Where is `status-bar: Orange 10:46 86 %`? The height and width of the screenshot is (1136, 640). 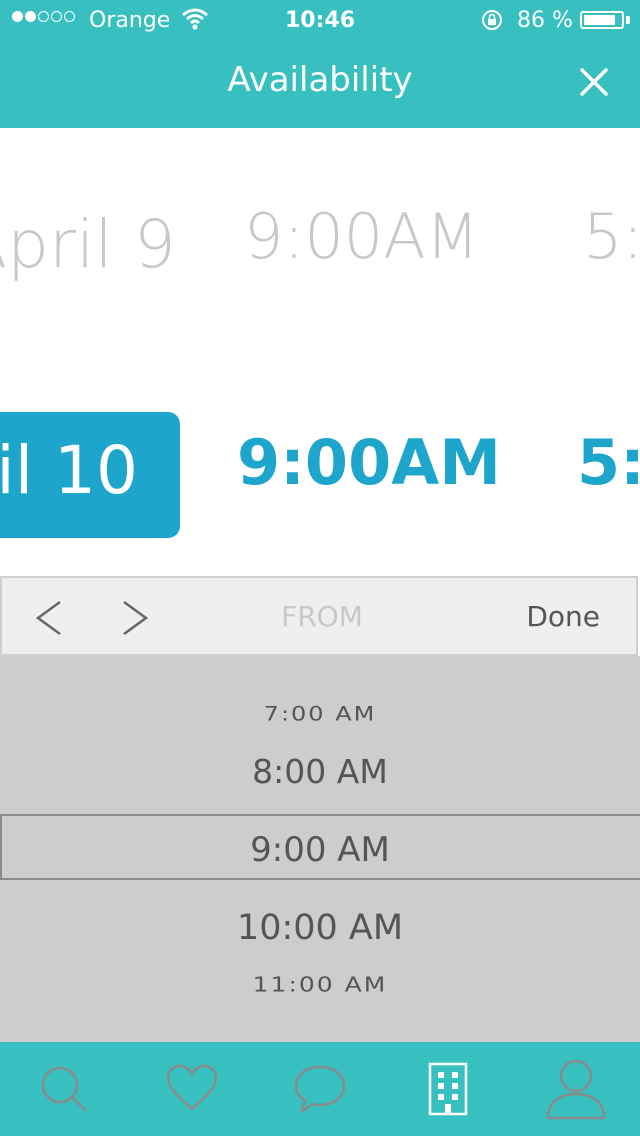 status-bar: Orange 10:46 86 % is located at coordinates (320, 20).